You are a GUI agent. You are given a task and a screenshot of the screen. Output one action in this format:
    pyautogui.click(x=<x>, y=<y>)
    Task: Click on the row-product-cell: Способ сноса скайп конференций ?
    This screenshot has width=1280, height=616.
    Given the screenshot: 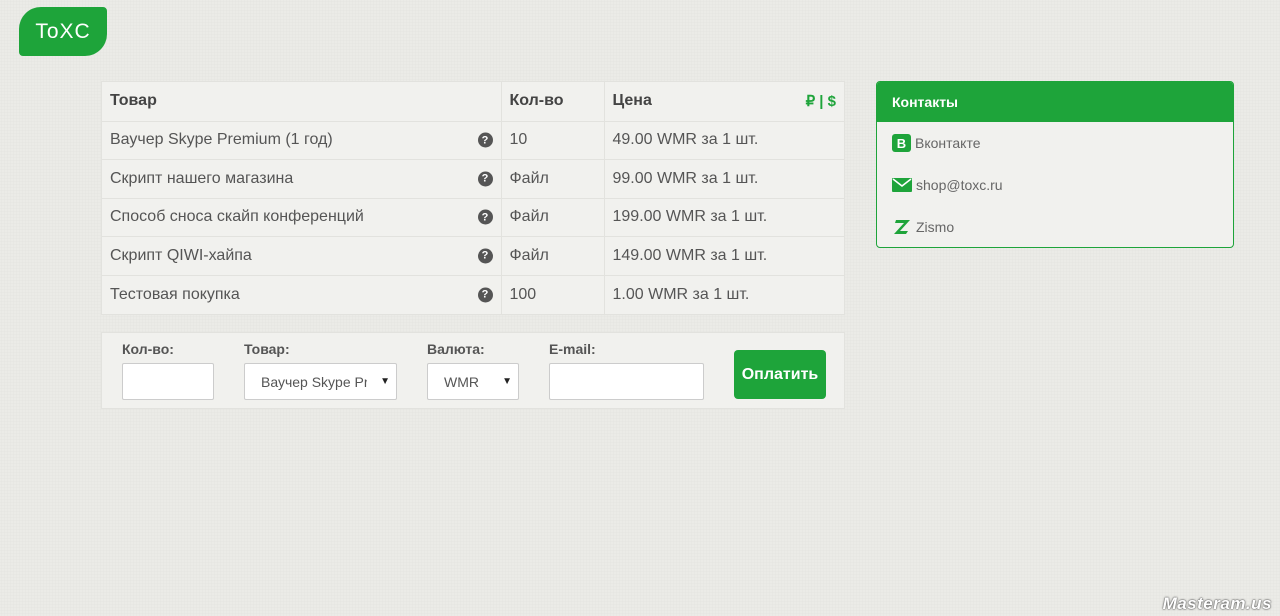 What is the action you would take?
    pyautogui.click(x=302, y=217)
    